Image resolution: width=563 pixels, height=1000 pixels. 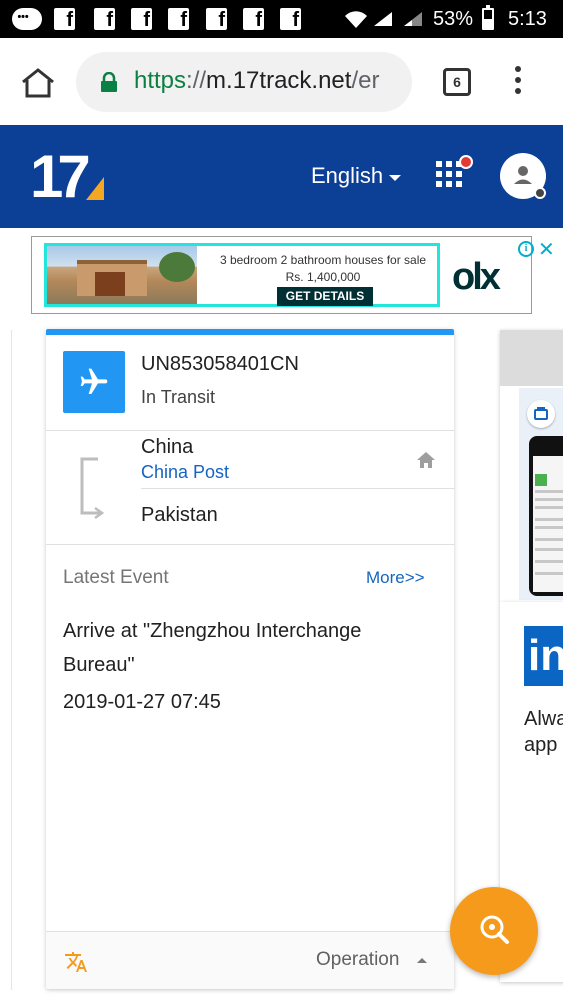 I want to click on language-selector: English, so click(x=347, y=176).